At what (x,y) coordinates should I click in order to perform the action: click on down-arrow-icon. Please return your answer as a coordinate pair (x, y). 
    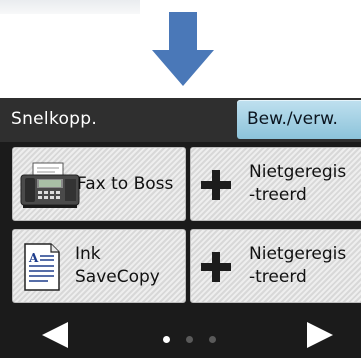
    Looking at the image, I should click on (183, 49).